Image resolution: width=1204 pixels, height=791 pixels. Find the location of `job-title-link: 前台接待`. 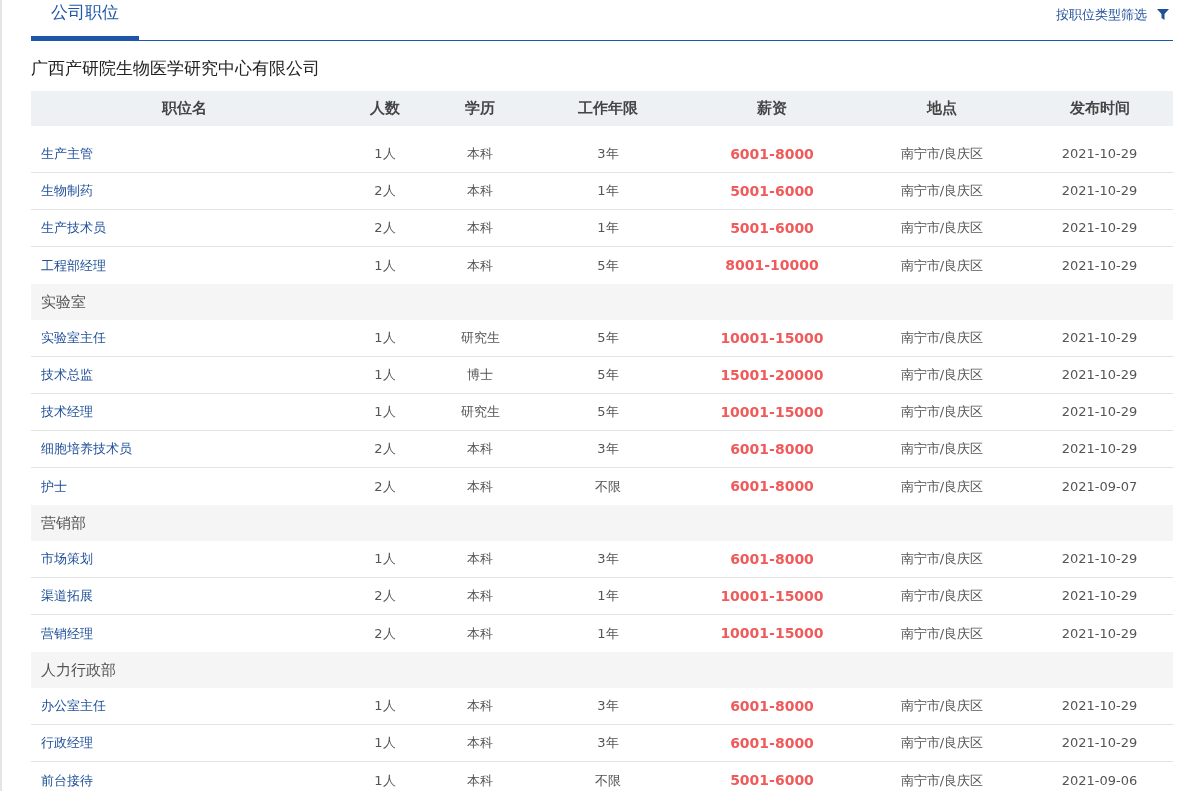

job-title-link: 前台接待 is located at coordinates (184, 780).